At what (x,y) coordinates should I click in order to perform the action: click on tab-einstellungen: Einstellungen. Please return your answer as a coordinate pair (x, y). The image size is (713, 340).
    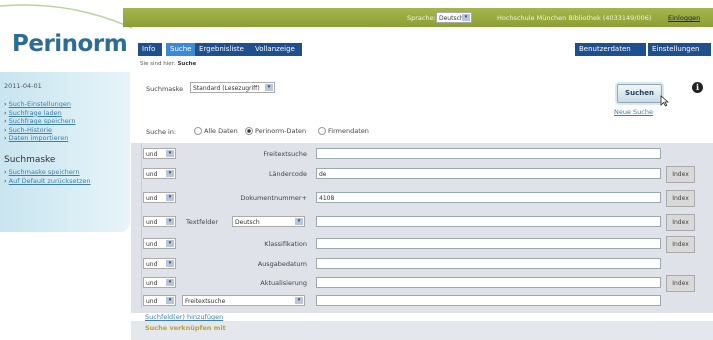
    Looking at the image, I should click on (679, 49).